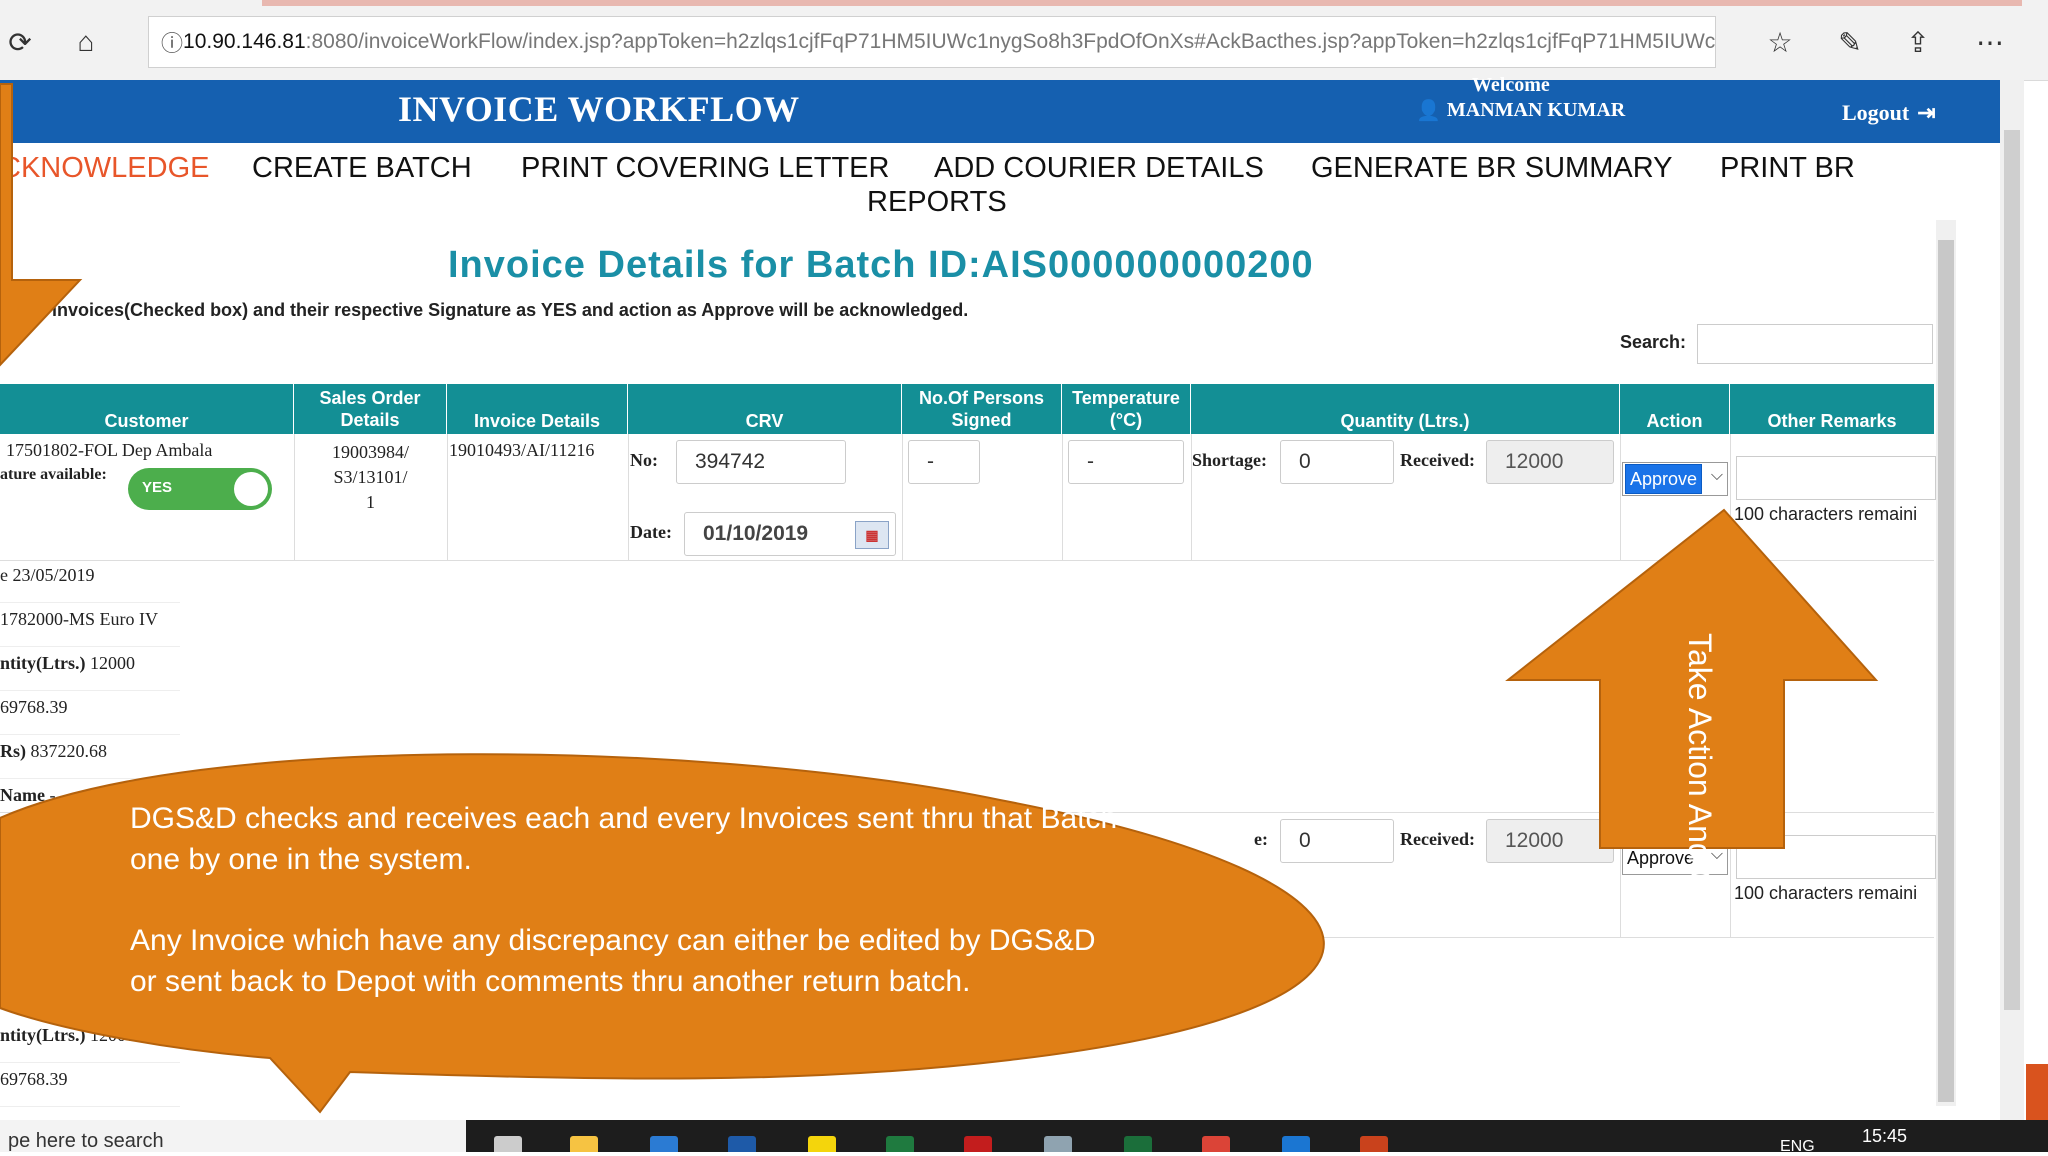 The width and height of the screenshot is (2048, 1156). What do you see at coordinates (508, 1144) in the screenshot?
I see `task-view-icon` at bounding box center [508, 1144].